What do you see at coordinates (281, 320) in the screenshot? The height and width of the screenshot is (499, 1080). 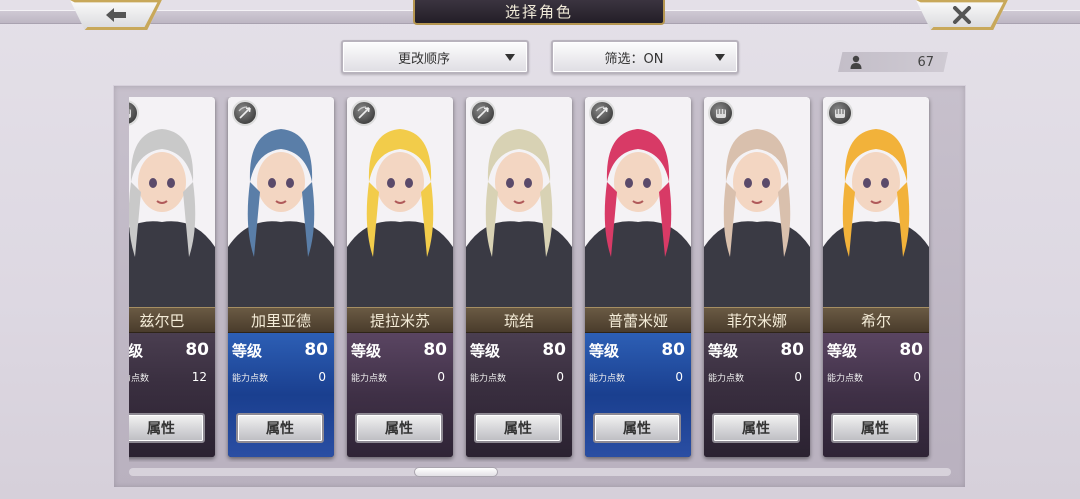 I see `character-name: 加里亚德` at bounding box center [281, 320].